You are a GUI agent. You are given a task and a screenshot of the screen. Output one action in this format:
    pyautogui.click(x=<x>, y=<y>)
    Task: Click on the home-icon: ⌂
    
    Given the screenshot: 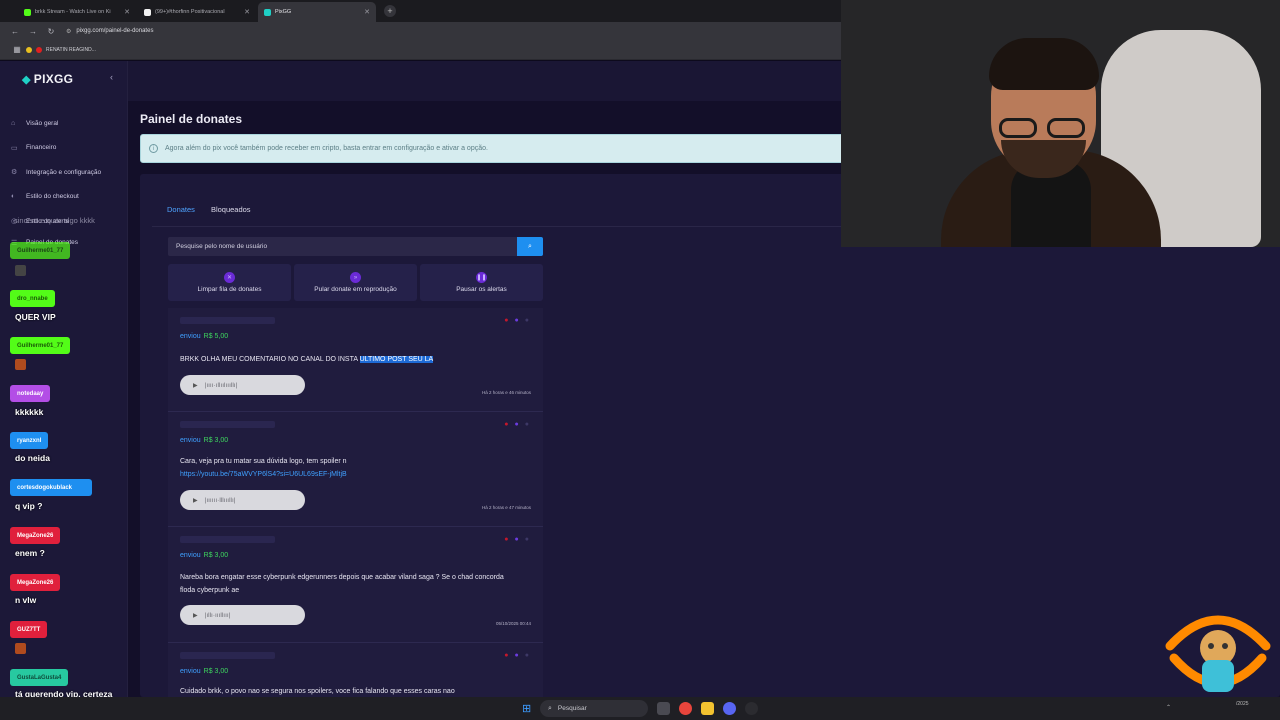 What is the action you would take?
    pyautogui.click(x=13, y=123)
    